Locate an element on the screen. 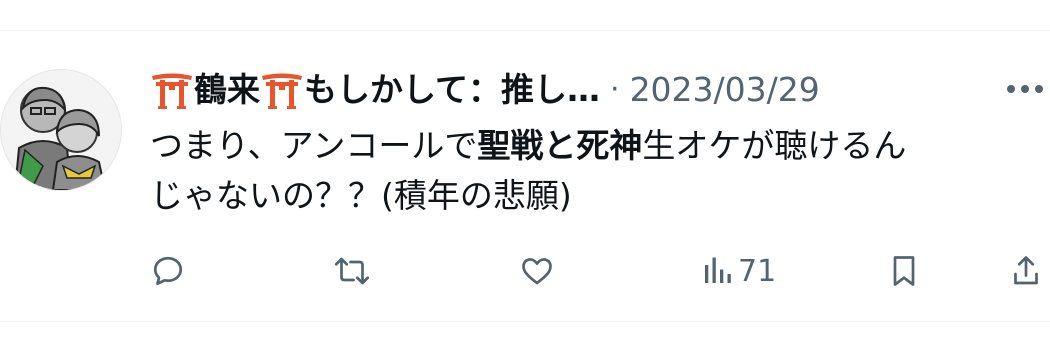 The height and width of the screenshot is (350, 1050). share-button is located at coordinates (1026, 271).